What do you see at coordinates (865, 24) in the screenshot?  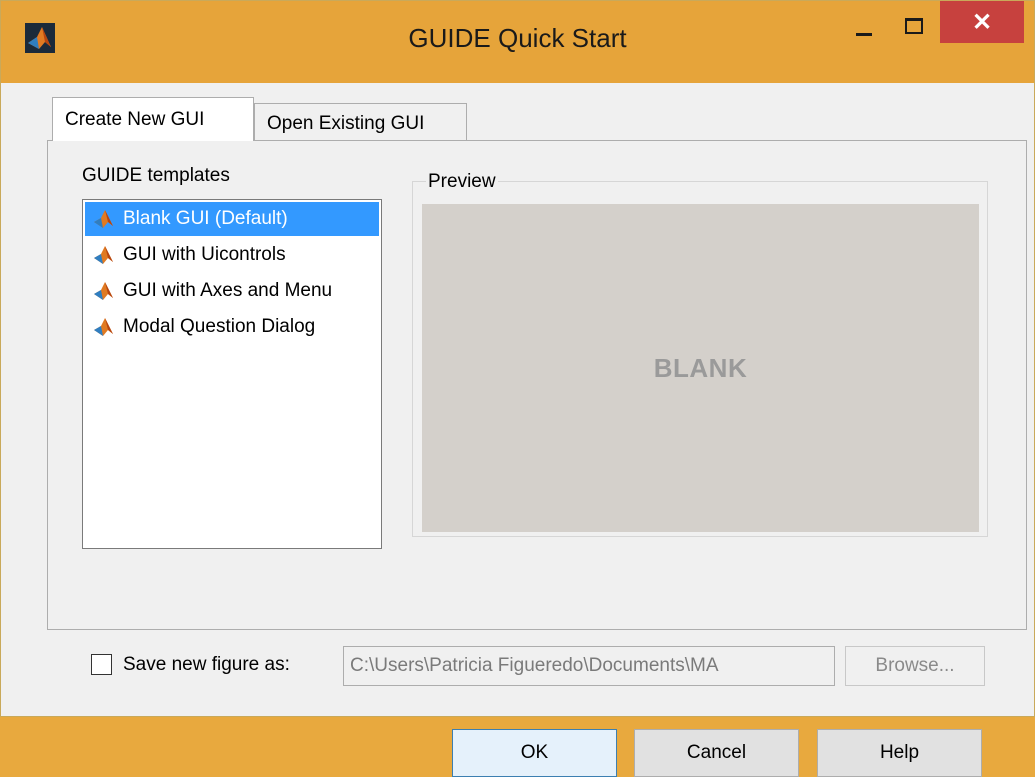 I see `minimize-button` at bounding box center [865, 24].